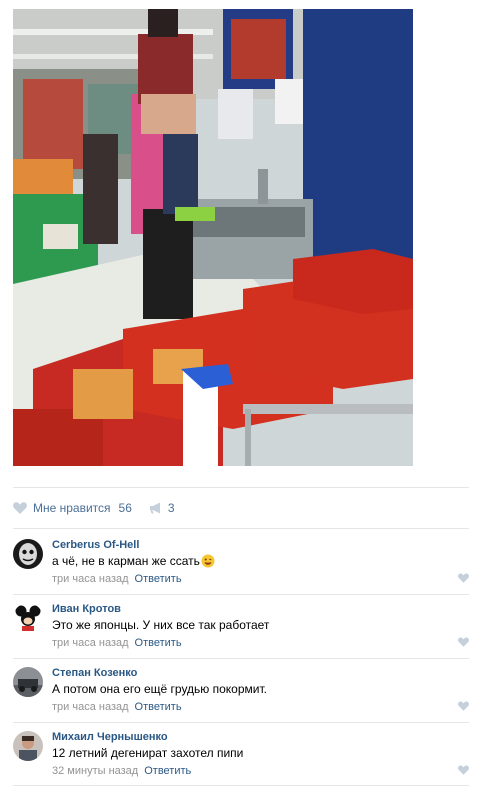  I want to click on comment-text: Это же японцы. У них все так работает, so click(161, 625).